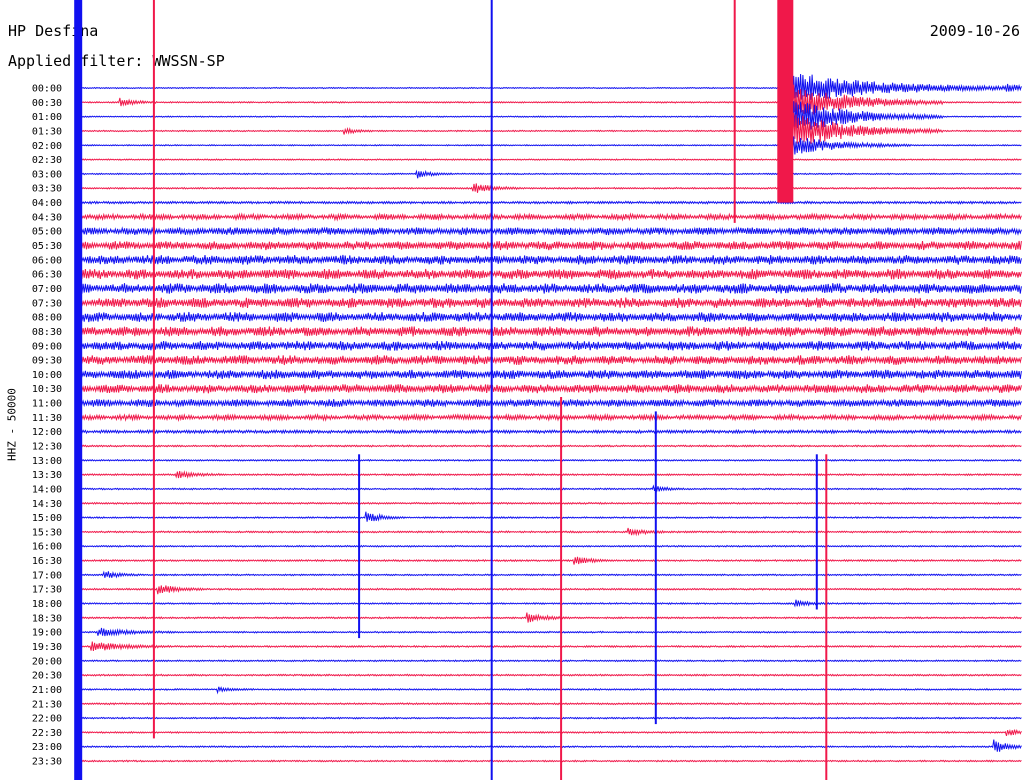 This screenshot has width=1024, height=780. What do you see at coordinates (47, 318) in the screenshot?
I see `time-tick-label: 08:00` at bounding box center [47, 318].